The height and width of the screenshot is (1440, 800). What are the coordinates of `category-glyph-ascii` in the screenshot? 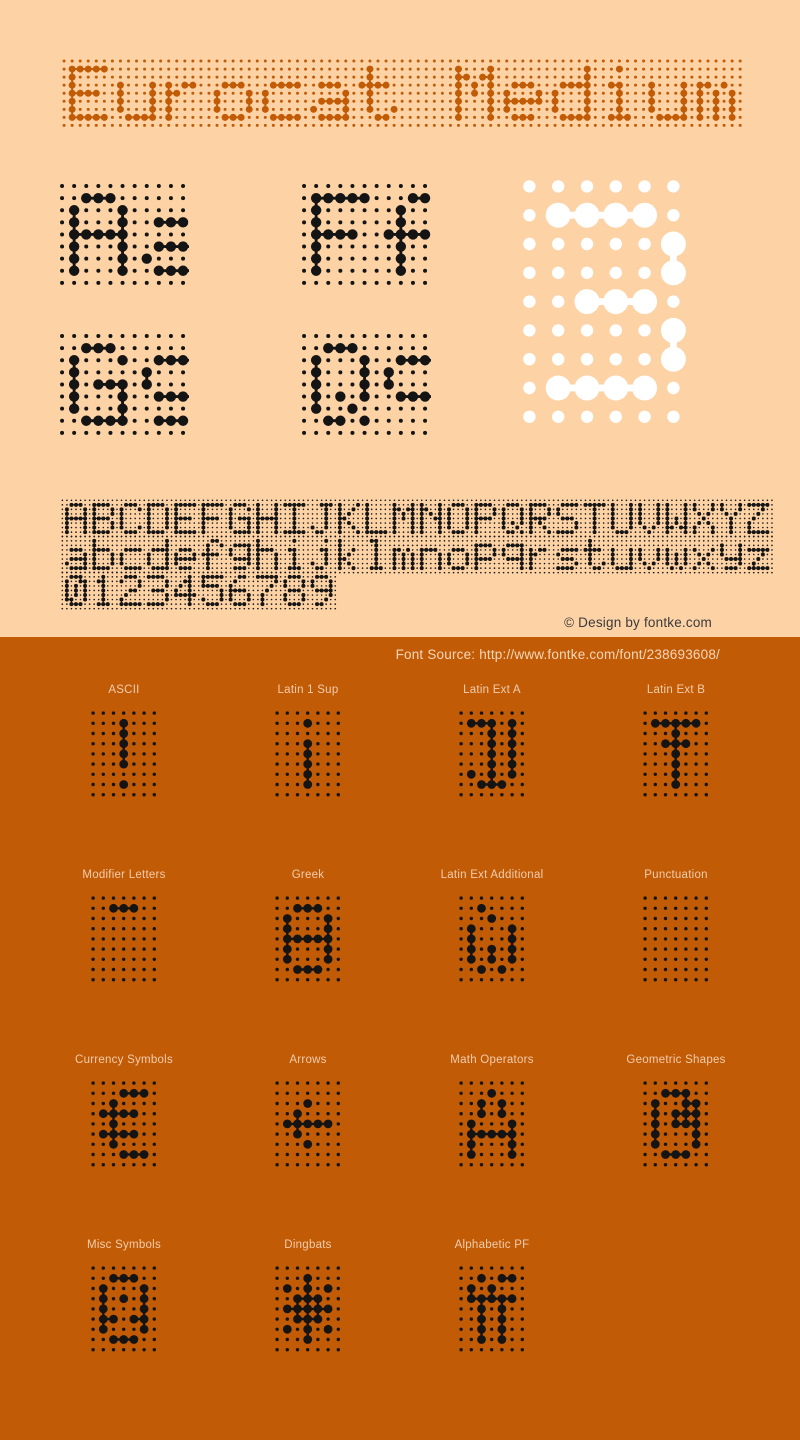 It's located at (124, 754).